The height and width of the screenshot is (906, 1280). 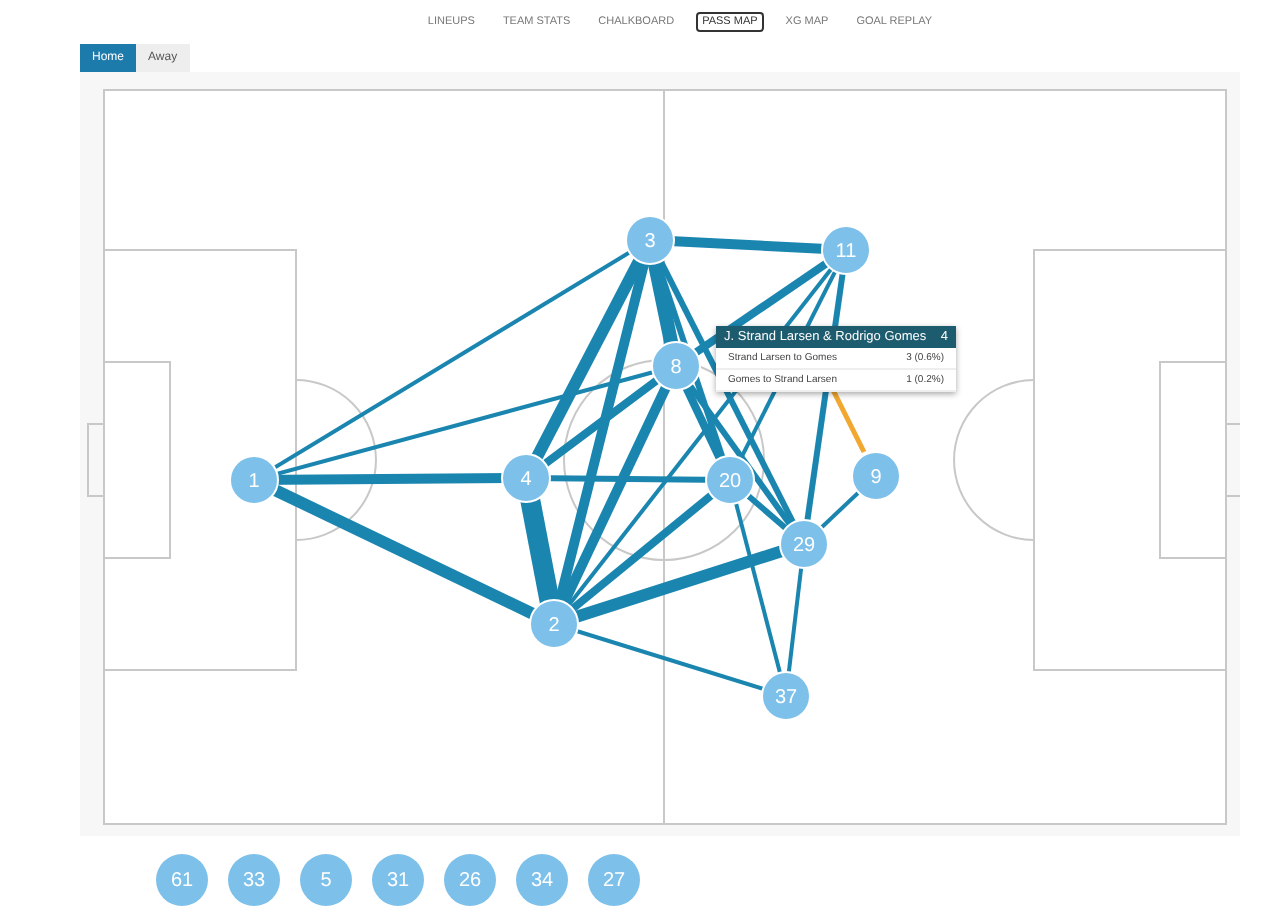 What do you see at coordinates (254, 480) in the screenshot?
I see `player-node: 1` at bounding box center [254, 480].